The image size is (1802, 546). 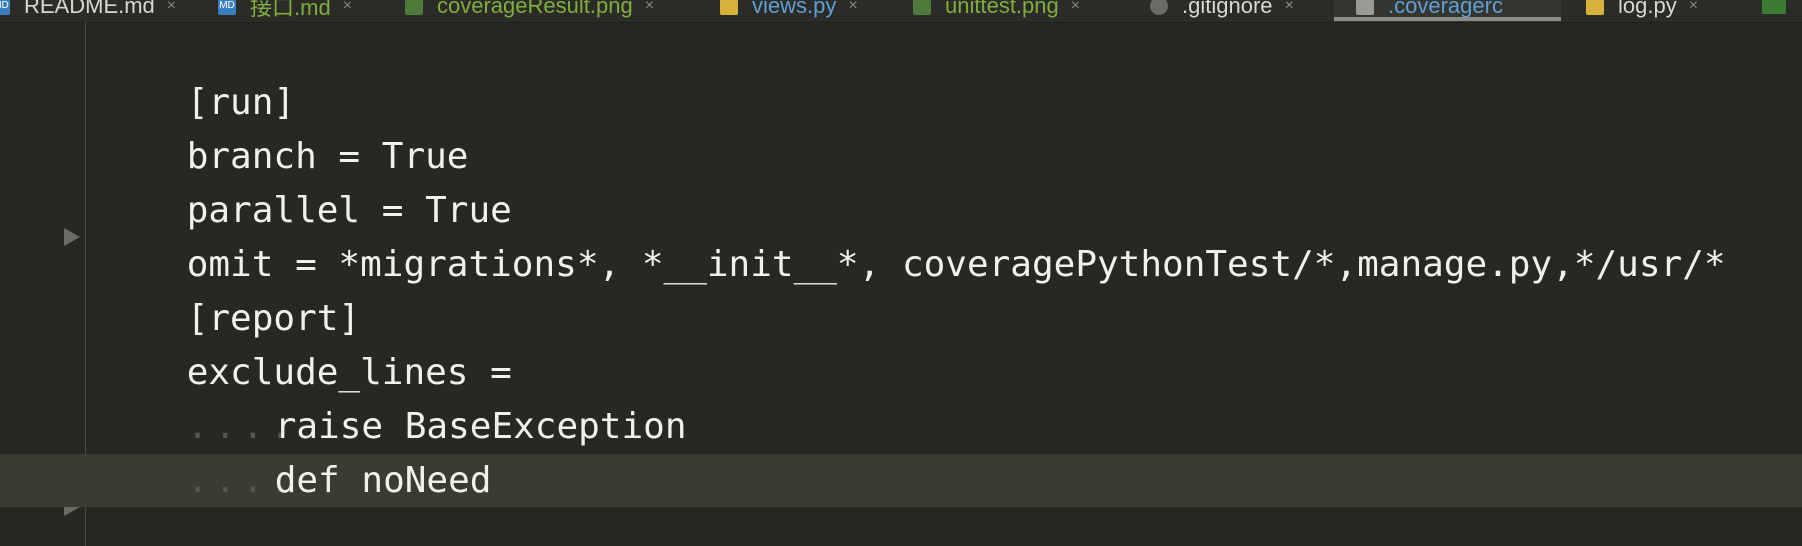 What do you see at coordinates (1447, 19) in the screenshot?
I see `active-tab-indicator` at bounding box center [1447, 19].